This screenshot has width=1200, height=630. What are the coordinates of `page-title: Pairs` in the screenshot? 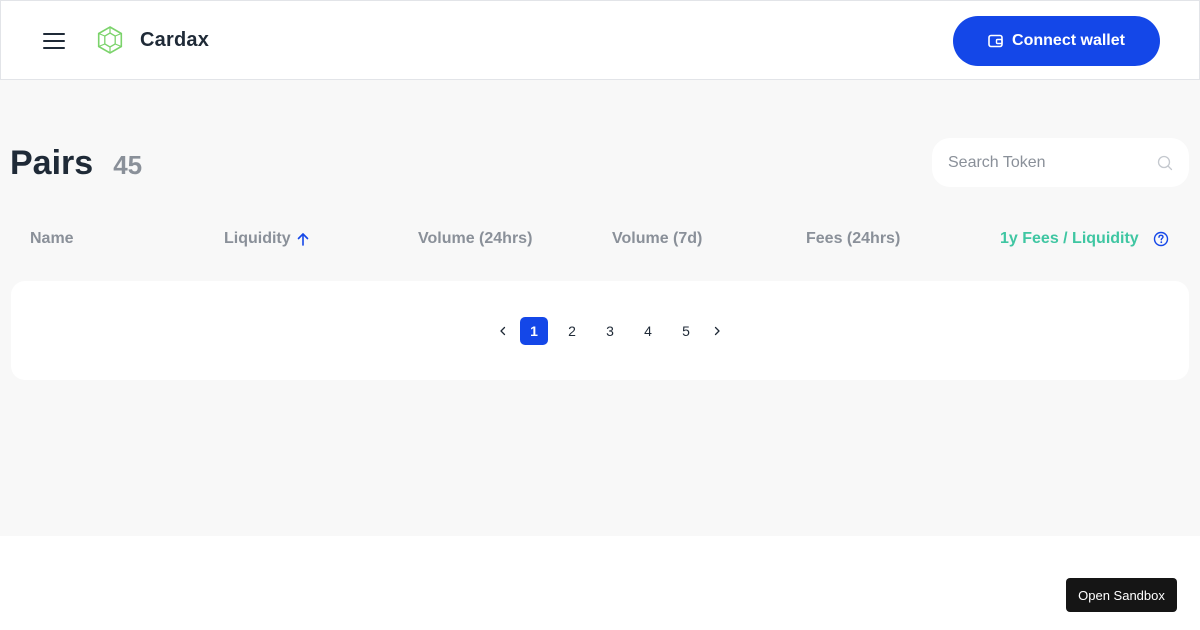 It's located at (52, 163).